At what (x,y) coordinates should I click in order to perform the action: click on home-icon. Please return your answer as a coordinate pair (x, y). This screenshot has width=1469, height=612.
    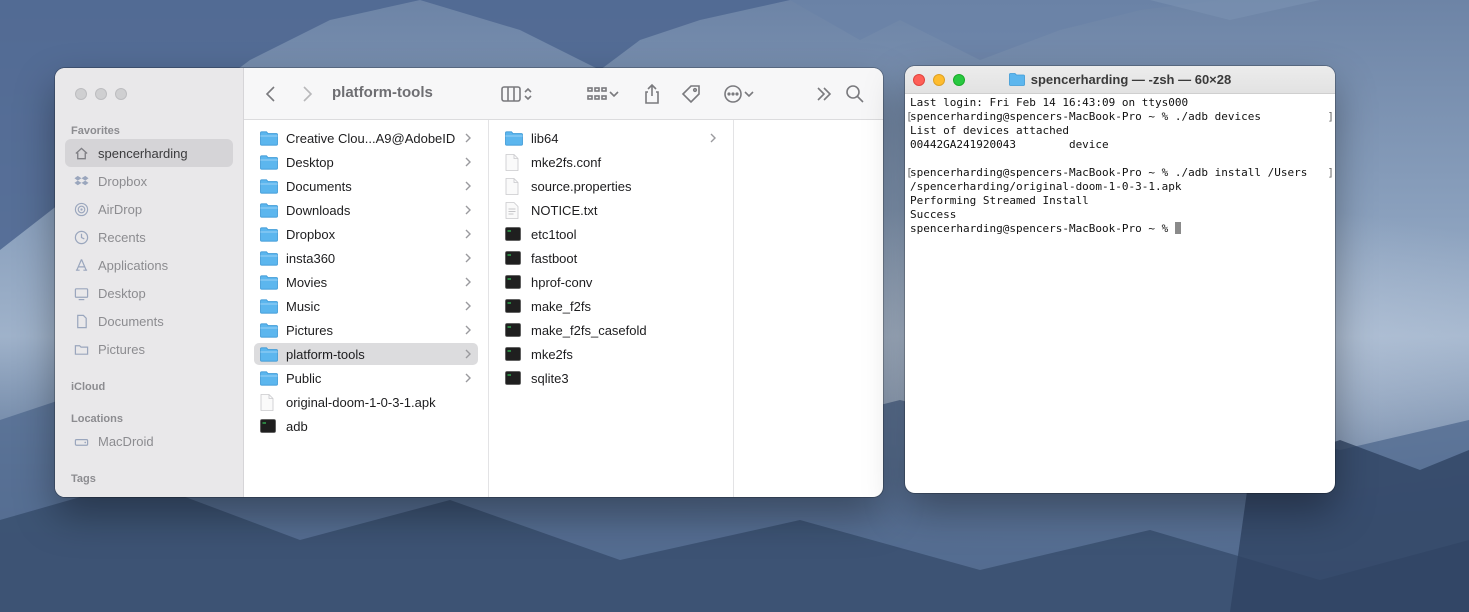
    Looking at the image, I should click on (81, 153).